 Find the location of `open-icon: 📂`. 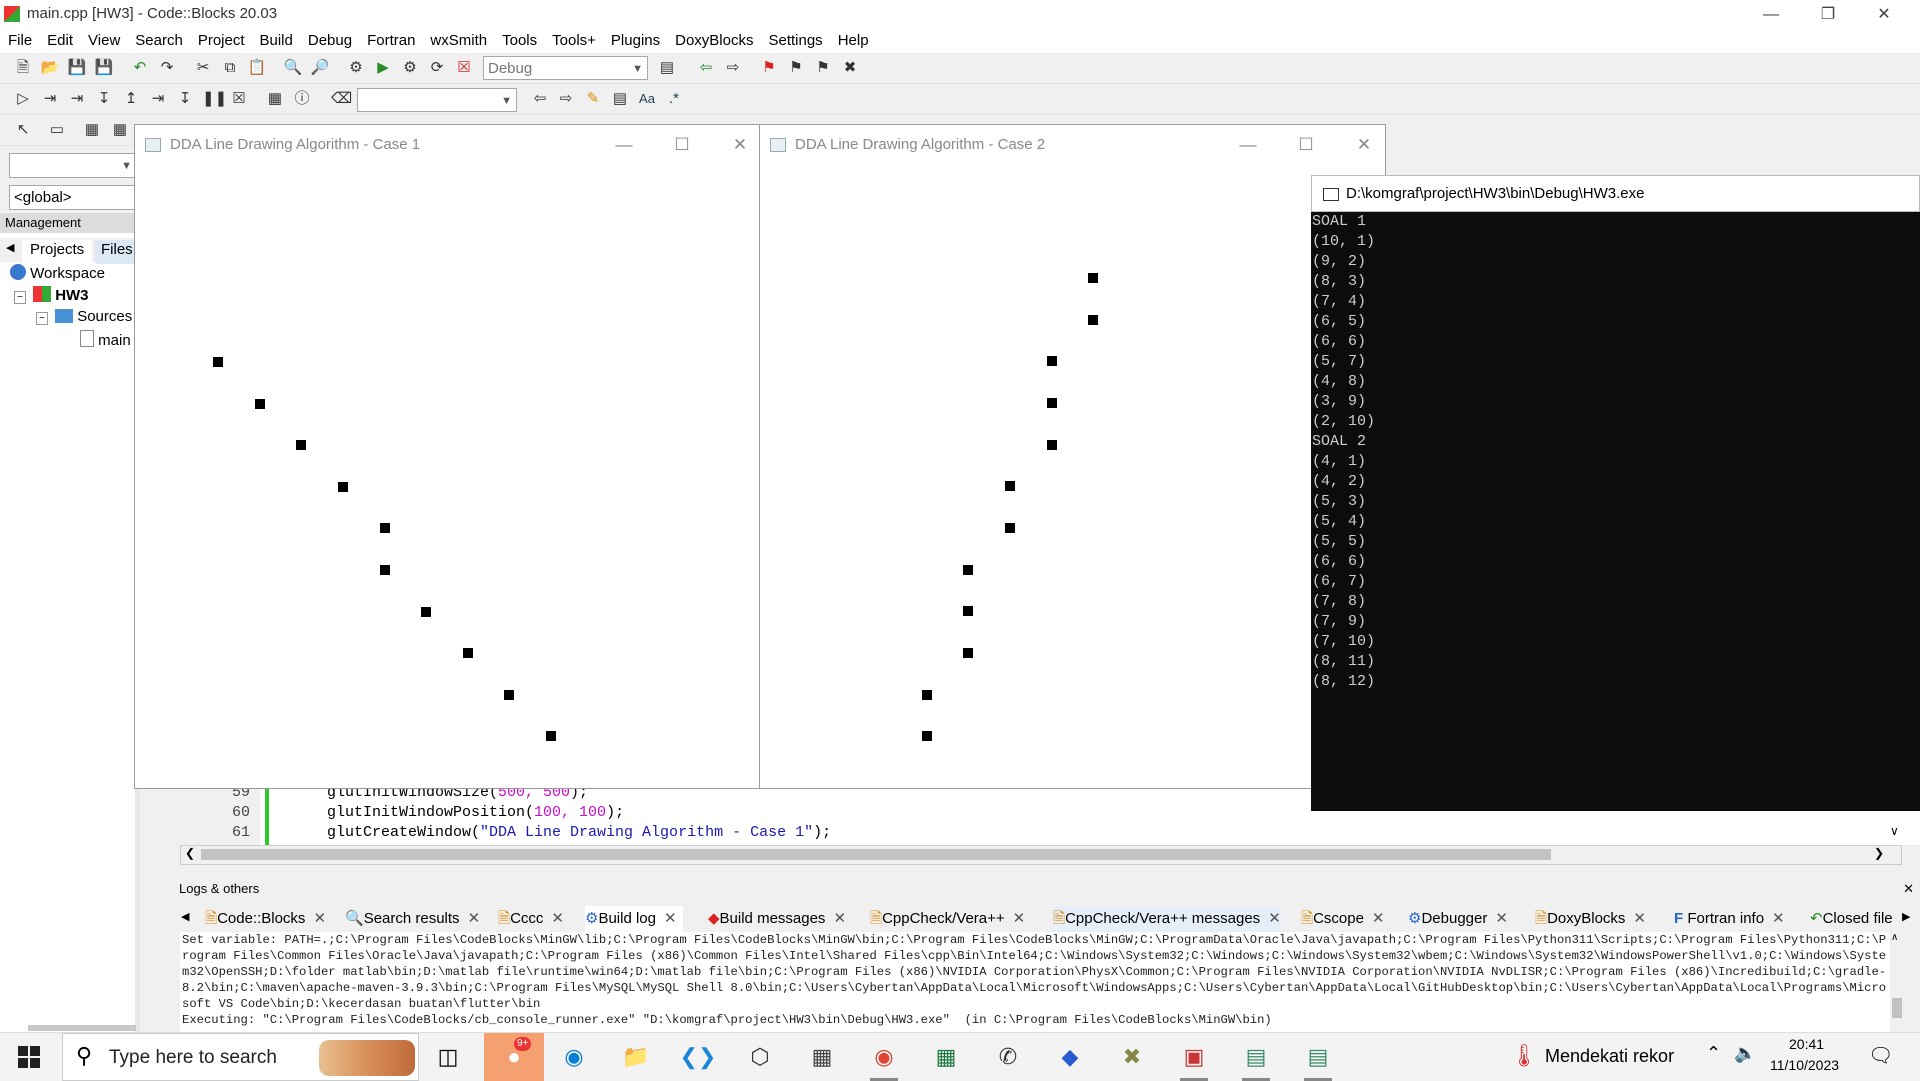

open-icon: 📂 is located at coordinates (50, 68).